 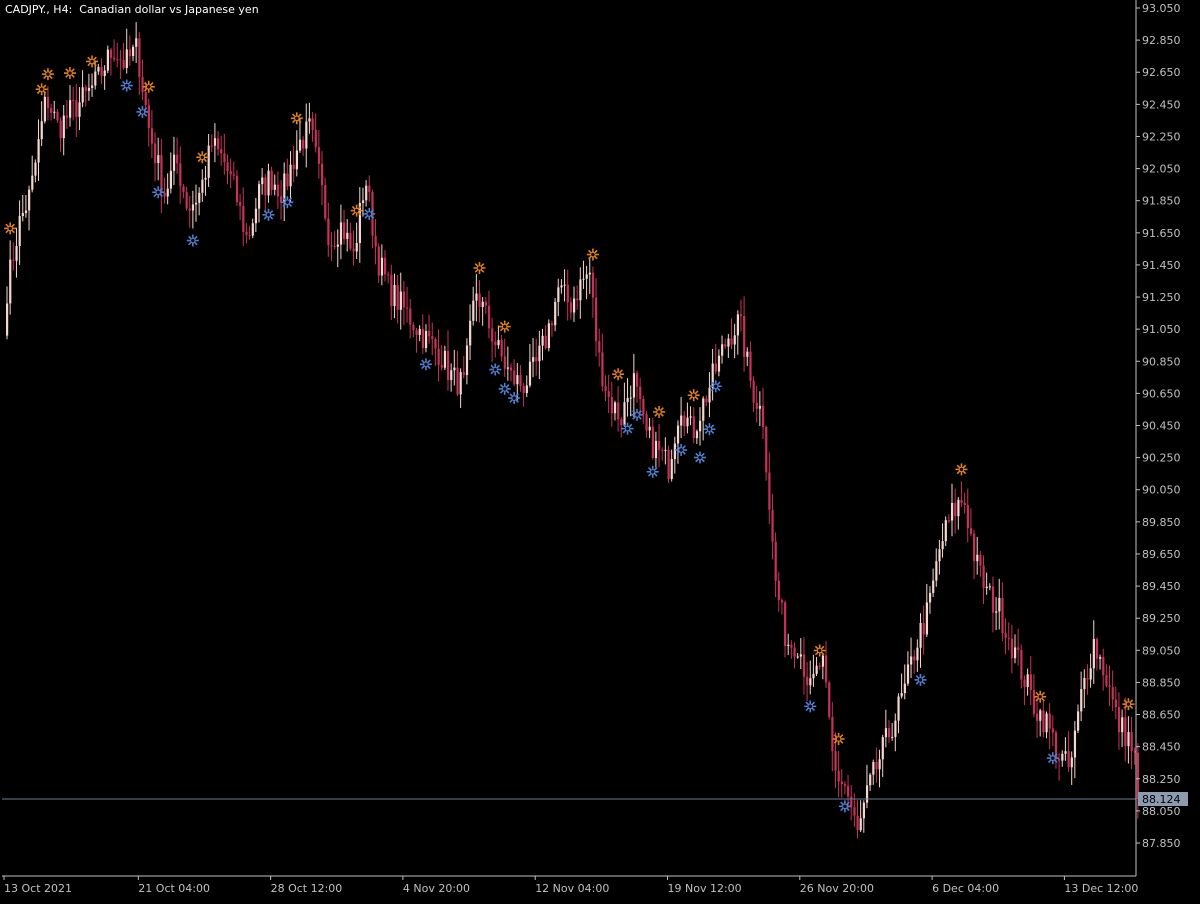 I want to click on price-tick-label: 92.250, so click(x=1161, y=136).